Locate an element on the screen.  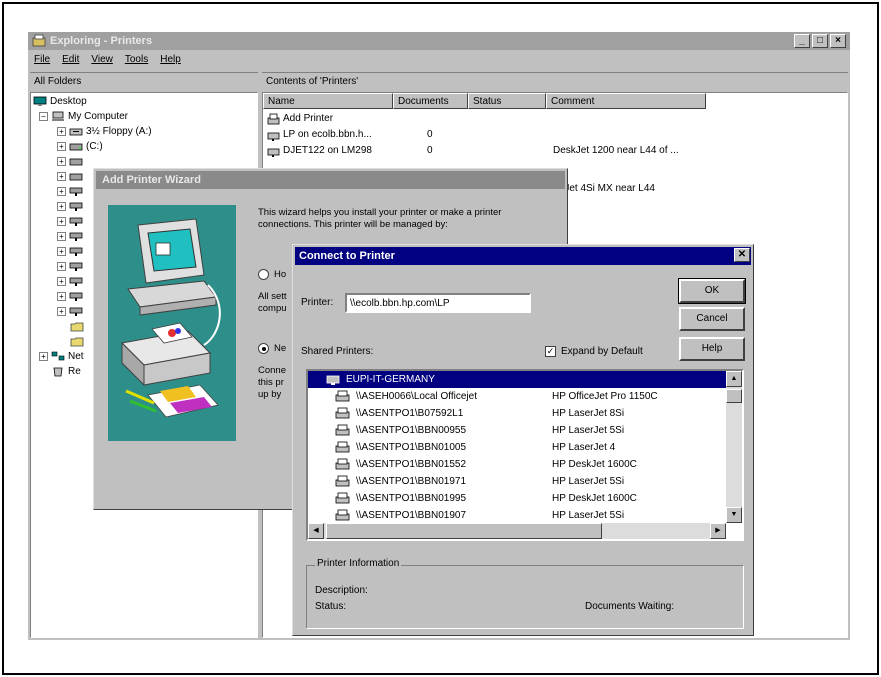
expand-by-default-checkbox: ✓ is located at coordinates (550, 351).